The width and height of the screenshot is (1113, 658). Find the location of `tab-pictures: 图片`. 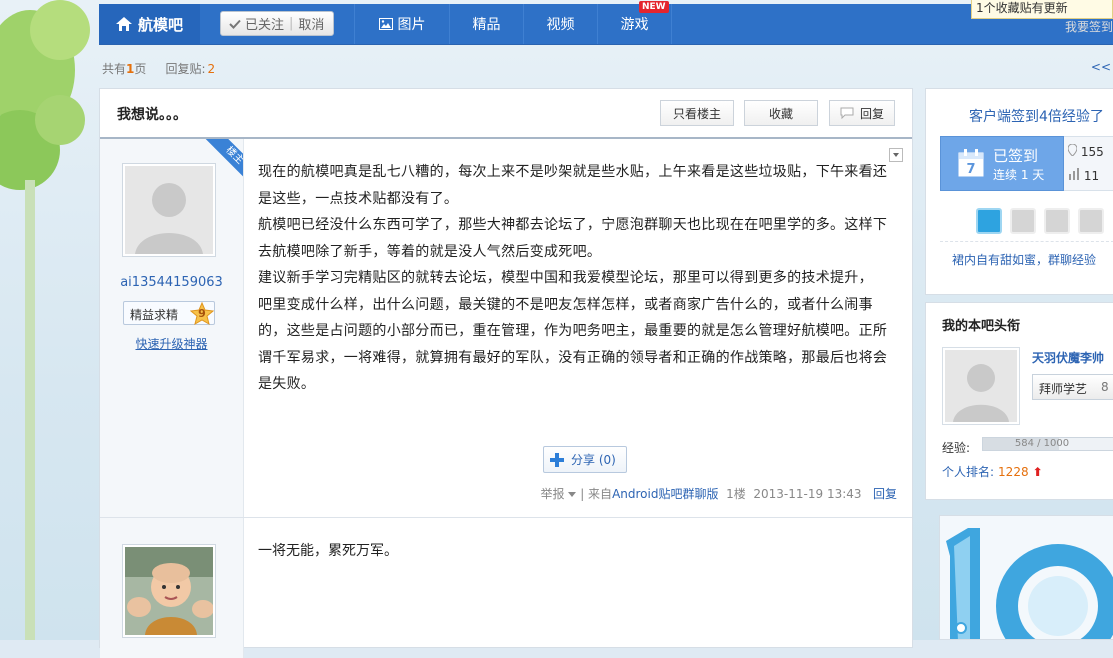

tab-pictures: 图片 is located at coordinates (401, 24).